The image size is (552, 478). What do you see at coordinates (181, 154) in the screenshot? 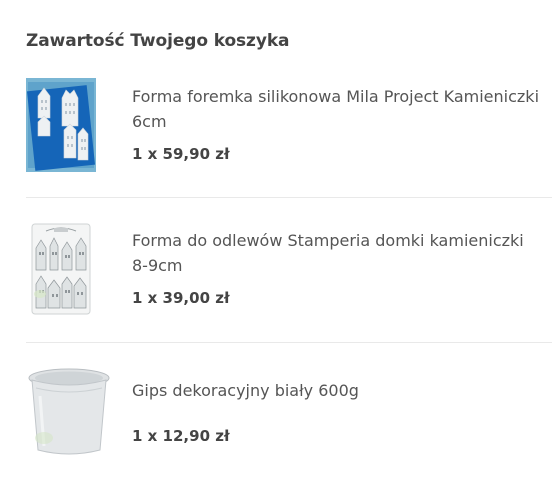
I see `cart-item-quantity-price: 1 x 59,90 zł` at bounding box center [181, 154].